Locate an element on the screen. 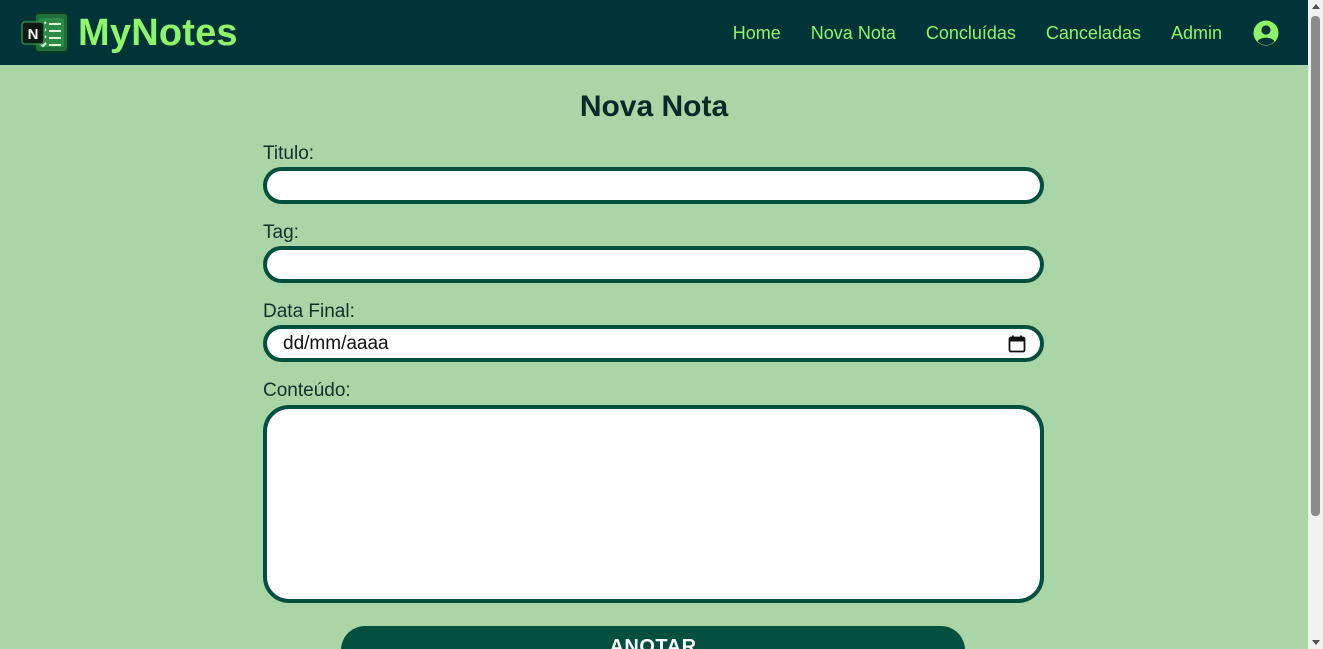  scroll-up-arrow-icon is located at coordinates (1316, 6).